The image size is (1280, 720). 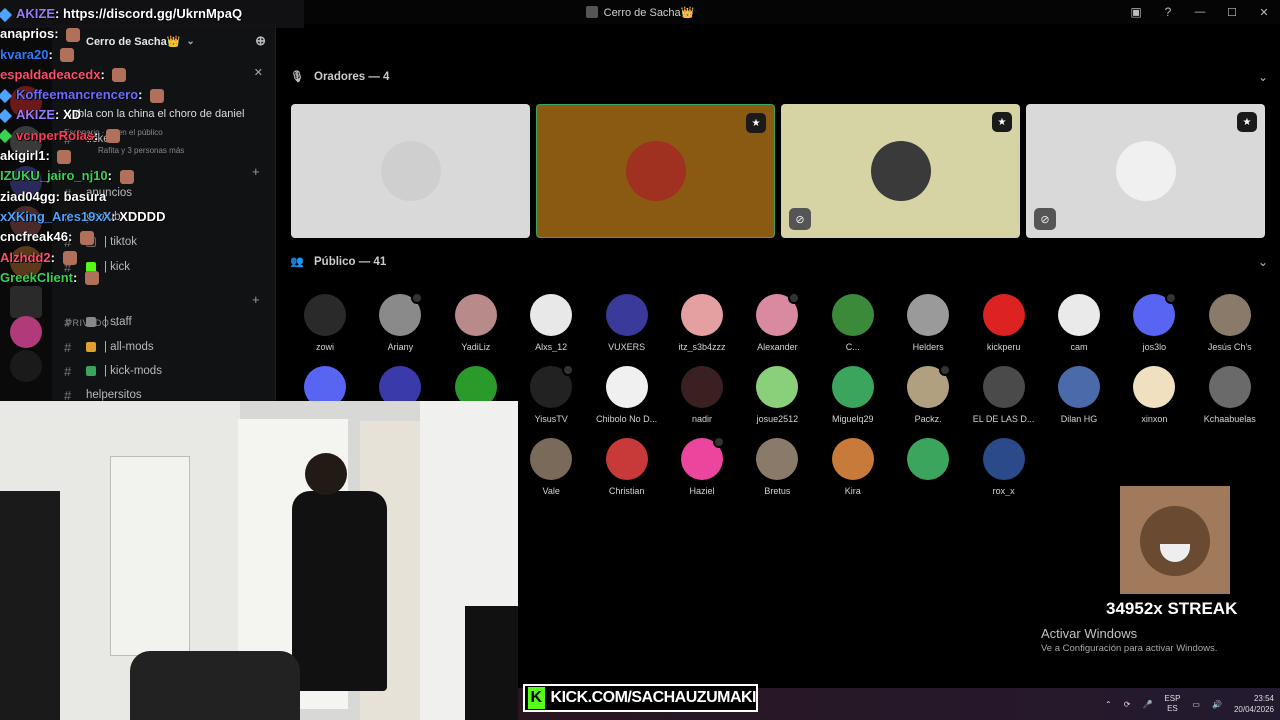 I want to click on badge-icon, so click(x=6, y=136).